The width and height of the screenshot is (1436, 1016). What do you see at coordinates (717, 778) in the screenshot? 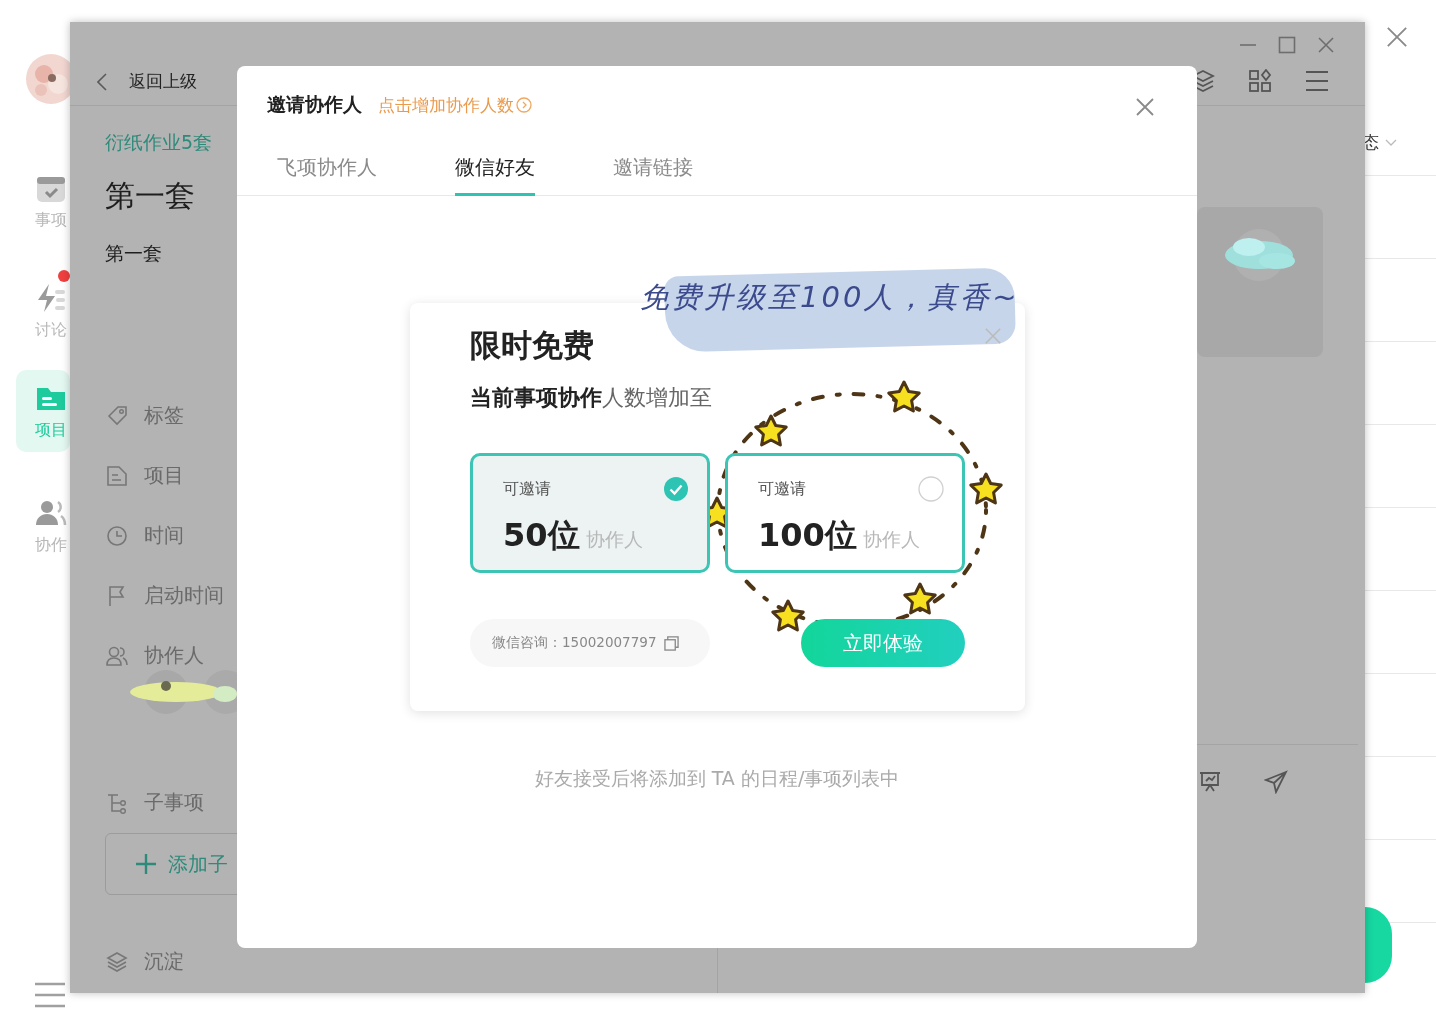
I see `hint-text: 好友接受后将添加到 TA 的日程/事项列表中` at bounding box center [717, 778].